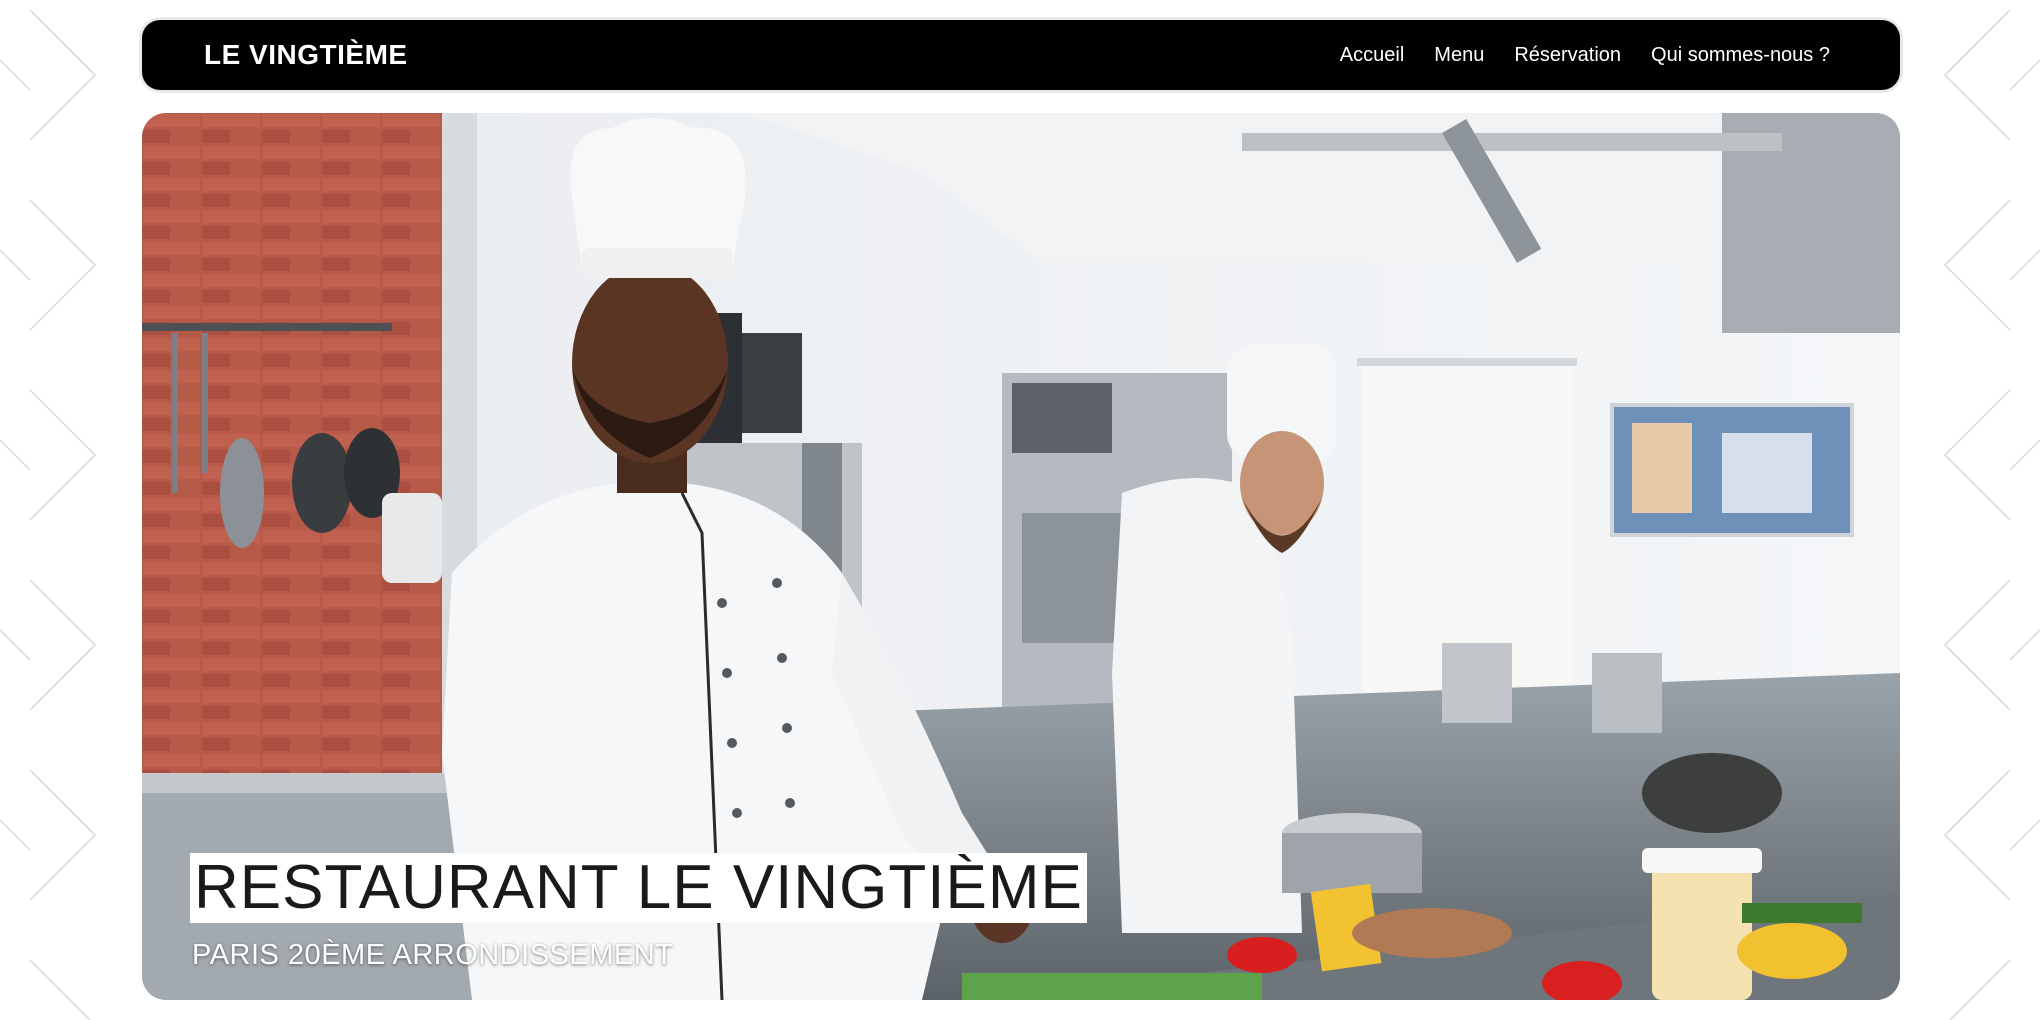 The width and height of the screenshot is (2040, 1020). Describe the element at coordinates (1740, 55) in the screenshot. I see `nav-link-qui-sommes-nous: Qui sommes-nous ?` at that location.